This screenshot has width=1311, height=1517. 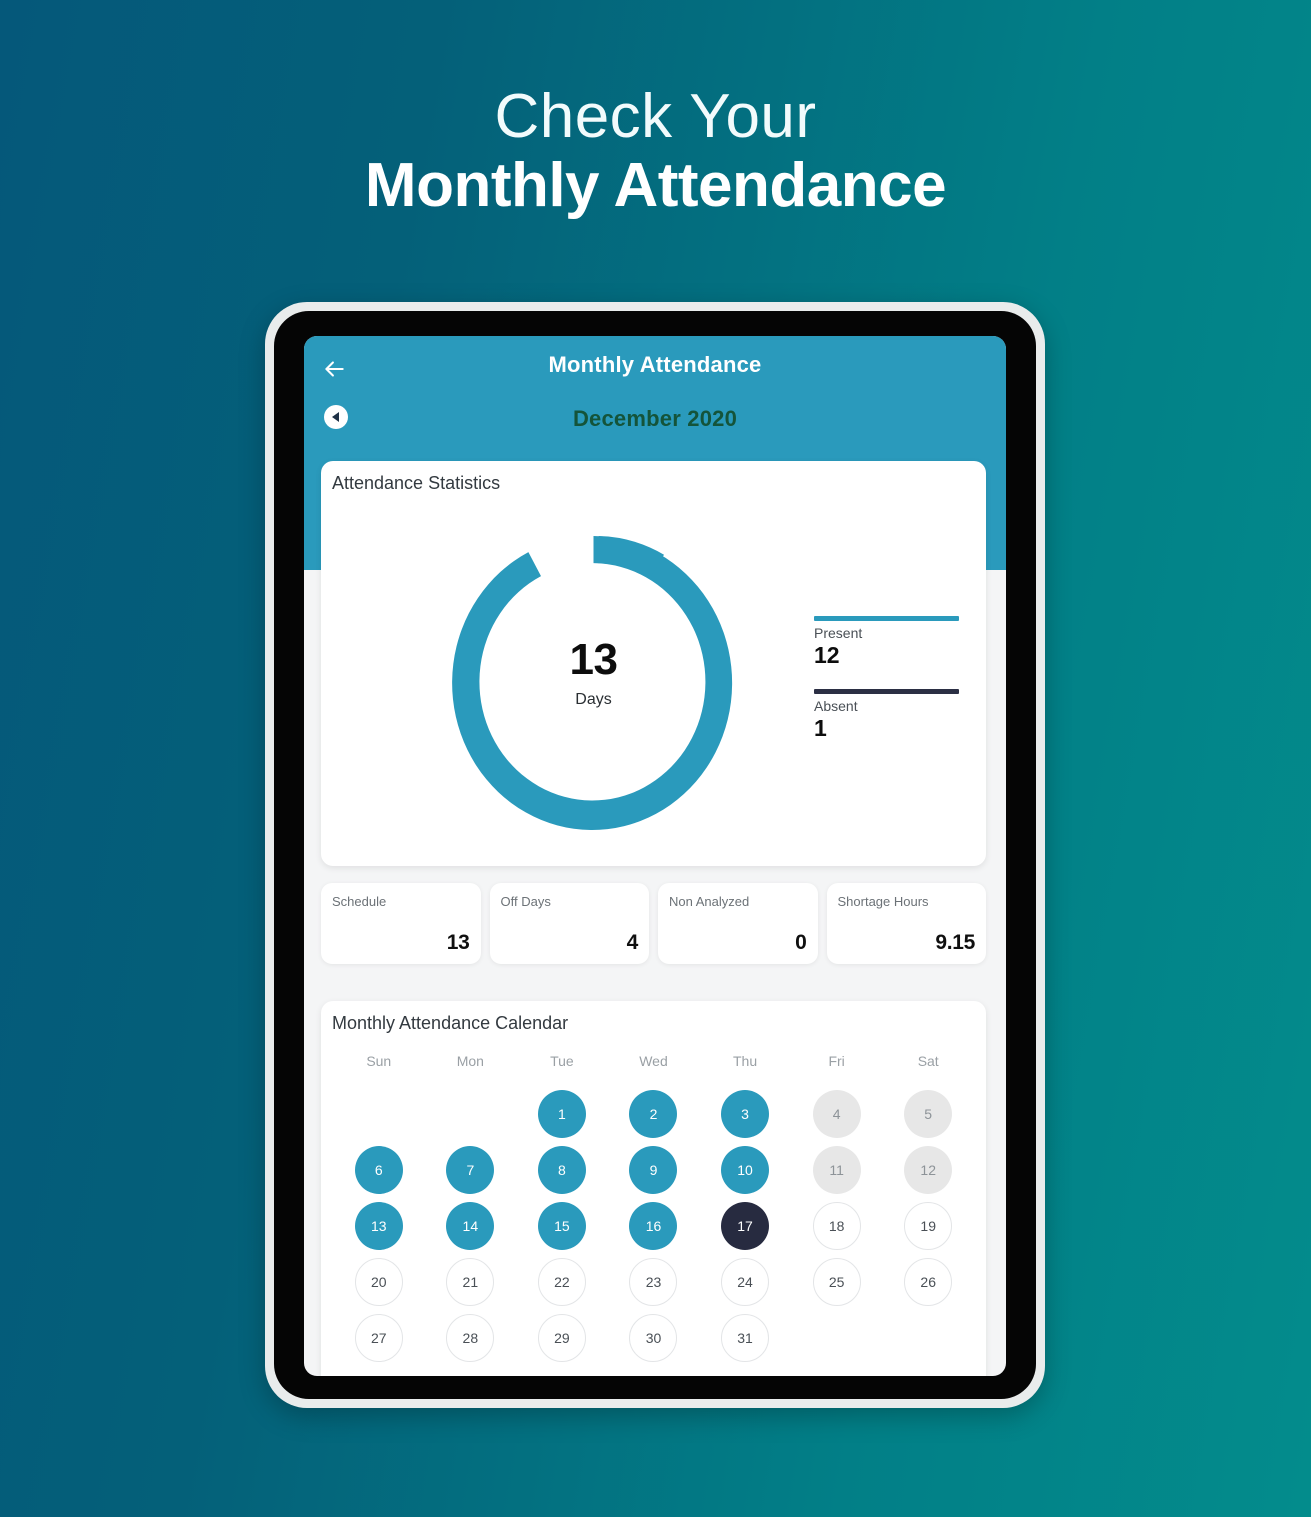 I want to click on legend-label-absent: Absent, so click(x=836, y=706).